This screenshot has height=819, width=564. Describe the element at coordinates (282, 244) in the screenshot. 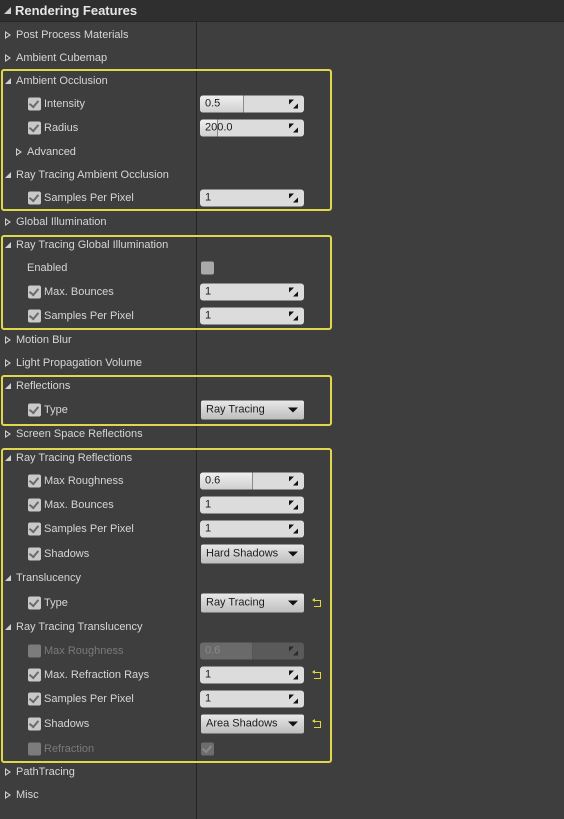

I see `property-row-rt-global-illumination: Ray Tracing Global Illumination` at that location.